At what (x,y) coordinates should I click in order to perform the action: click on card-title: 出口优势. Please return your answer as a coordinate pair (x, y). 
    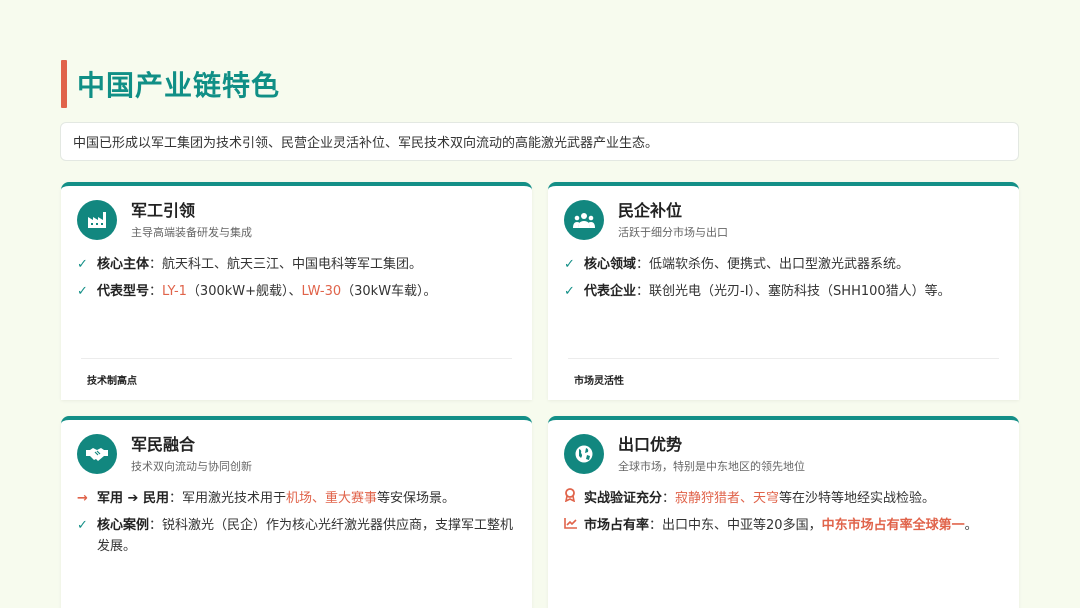
    Looking at the image, I should click on (650, 444).